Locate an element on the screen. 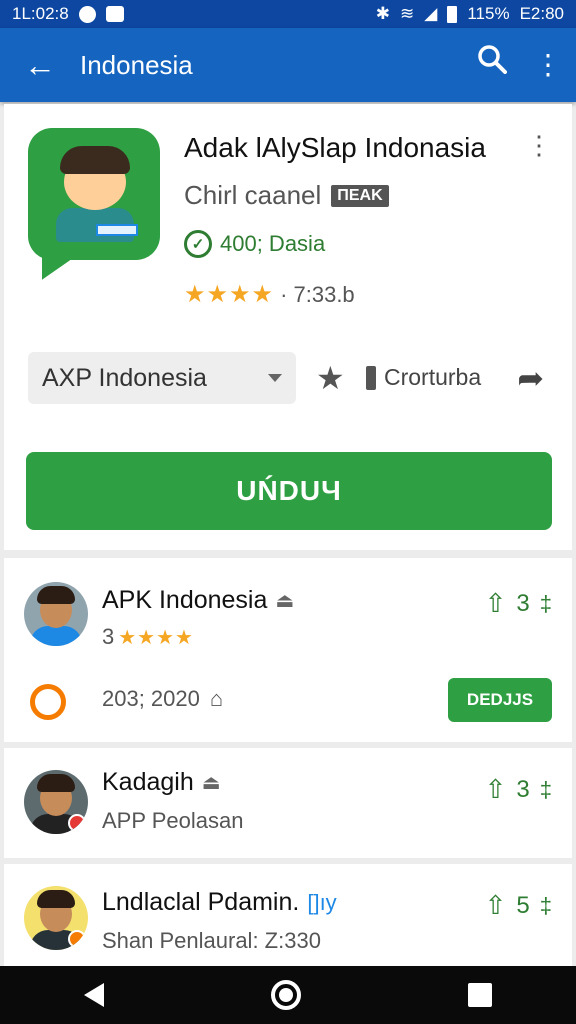 The image size is (576, 1024). battery-percent: 115% is located at coordinates (488, 13).